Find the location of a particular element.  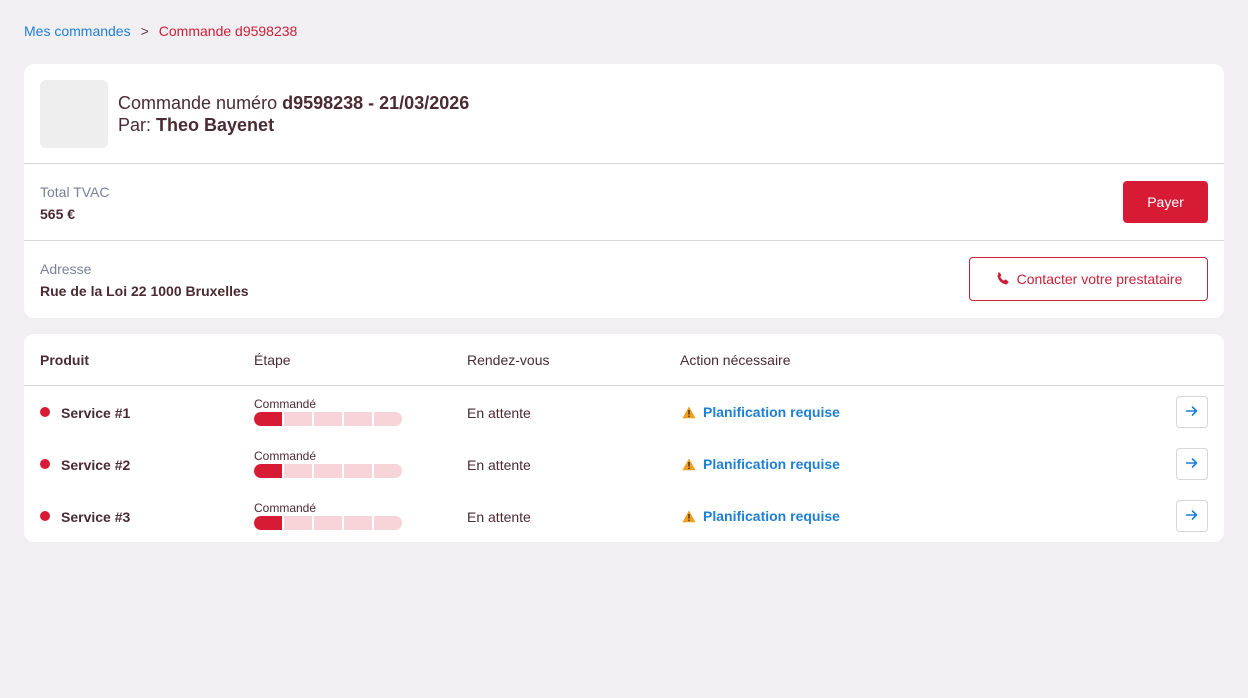

order-number-line: Commande numéro d9598238 - 21/03/2026 is located at coordinates (293, 103).